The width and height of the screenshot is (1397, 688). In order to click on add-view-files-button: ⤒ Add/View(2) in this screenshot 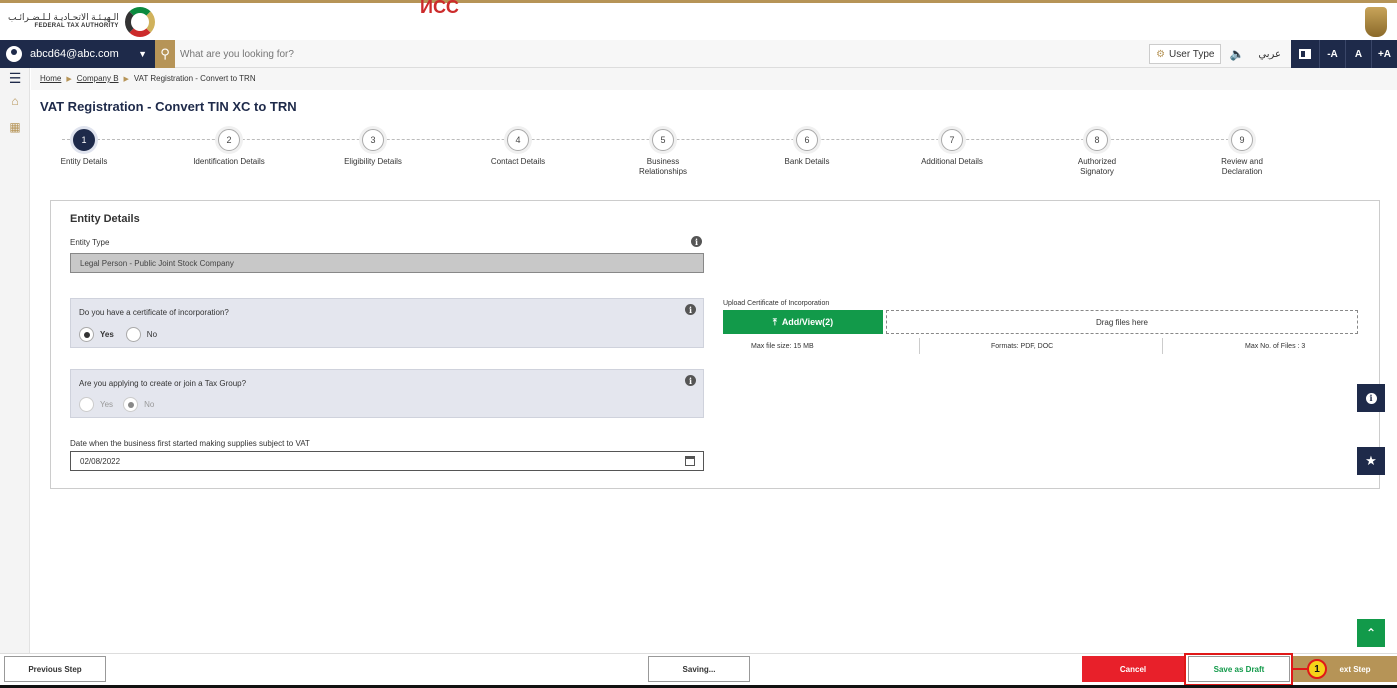, I will do `click(803, 322)`.